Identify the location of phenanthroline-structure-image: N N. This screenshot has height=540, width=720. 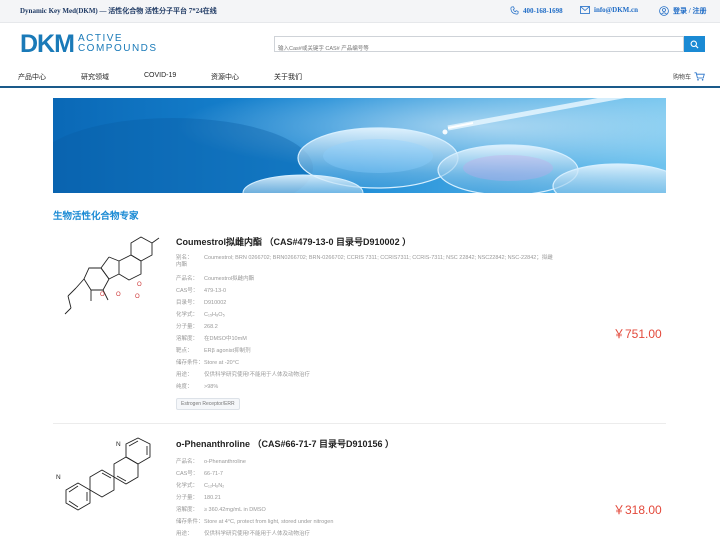
(110, 475).